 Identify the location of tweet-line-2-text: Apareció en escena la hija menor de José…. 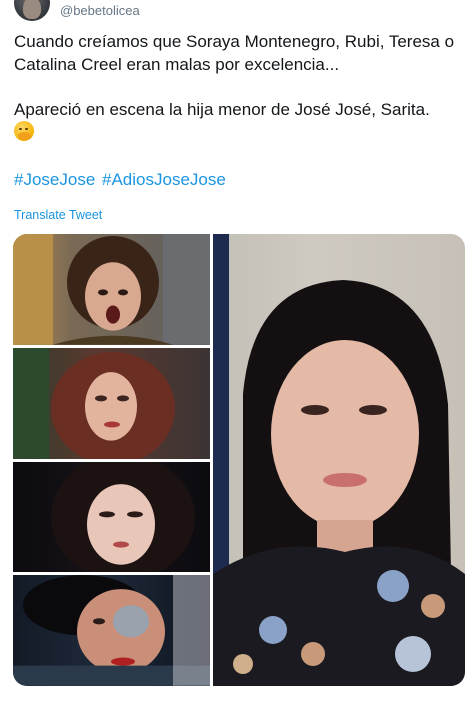
(222, 109).